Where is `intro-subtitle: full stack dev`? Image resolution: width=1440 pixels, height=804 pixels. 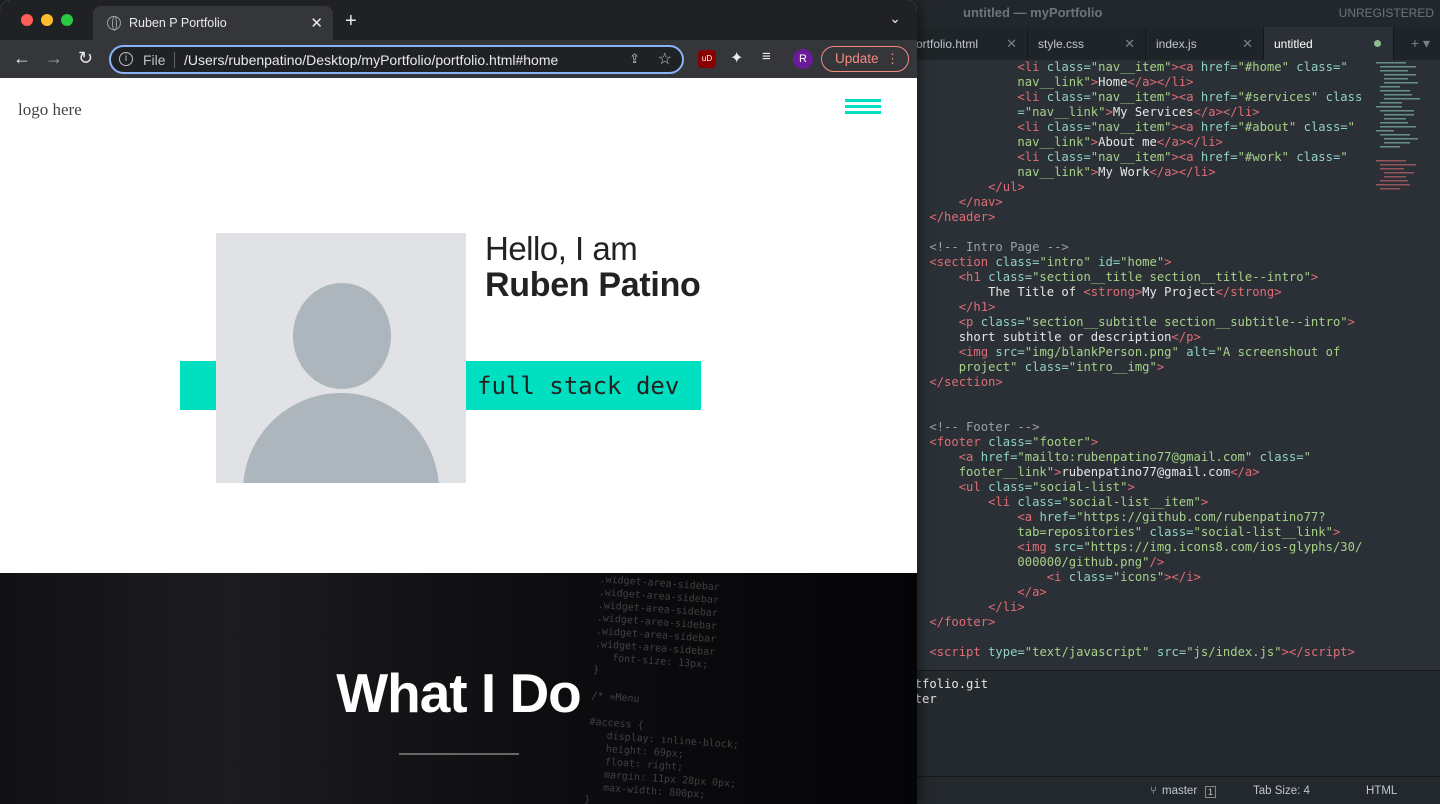
intro-subtitle: full stack dev is located at coordinates (578, 386).